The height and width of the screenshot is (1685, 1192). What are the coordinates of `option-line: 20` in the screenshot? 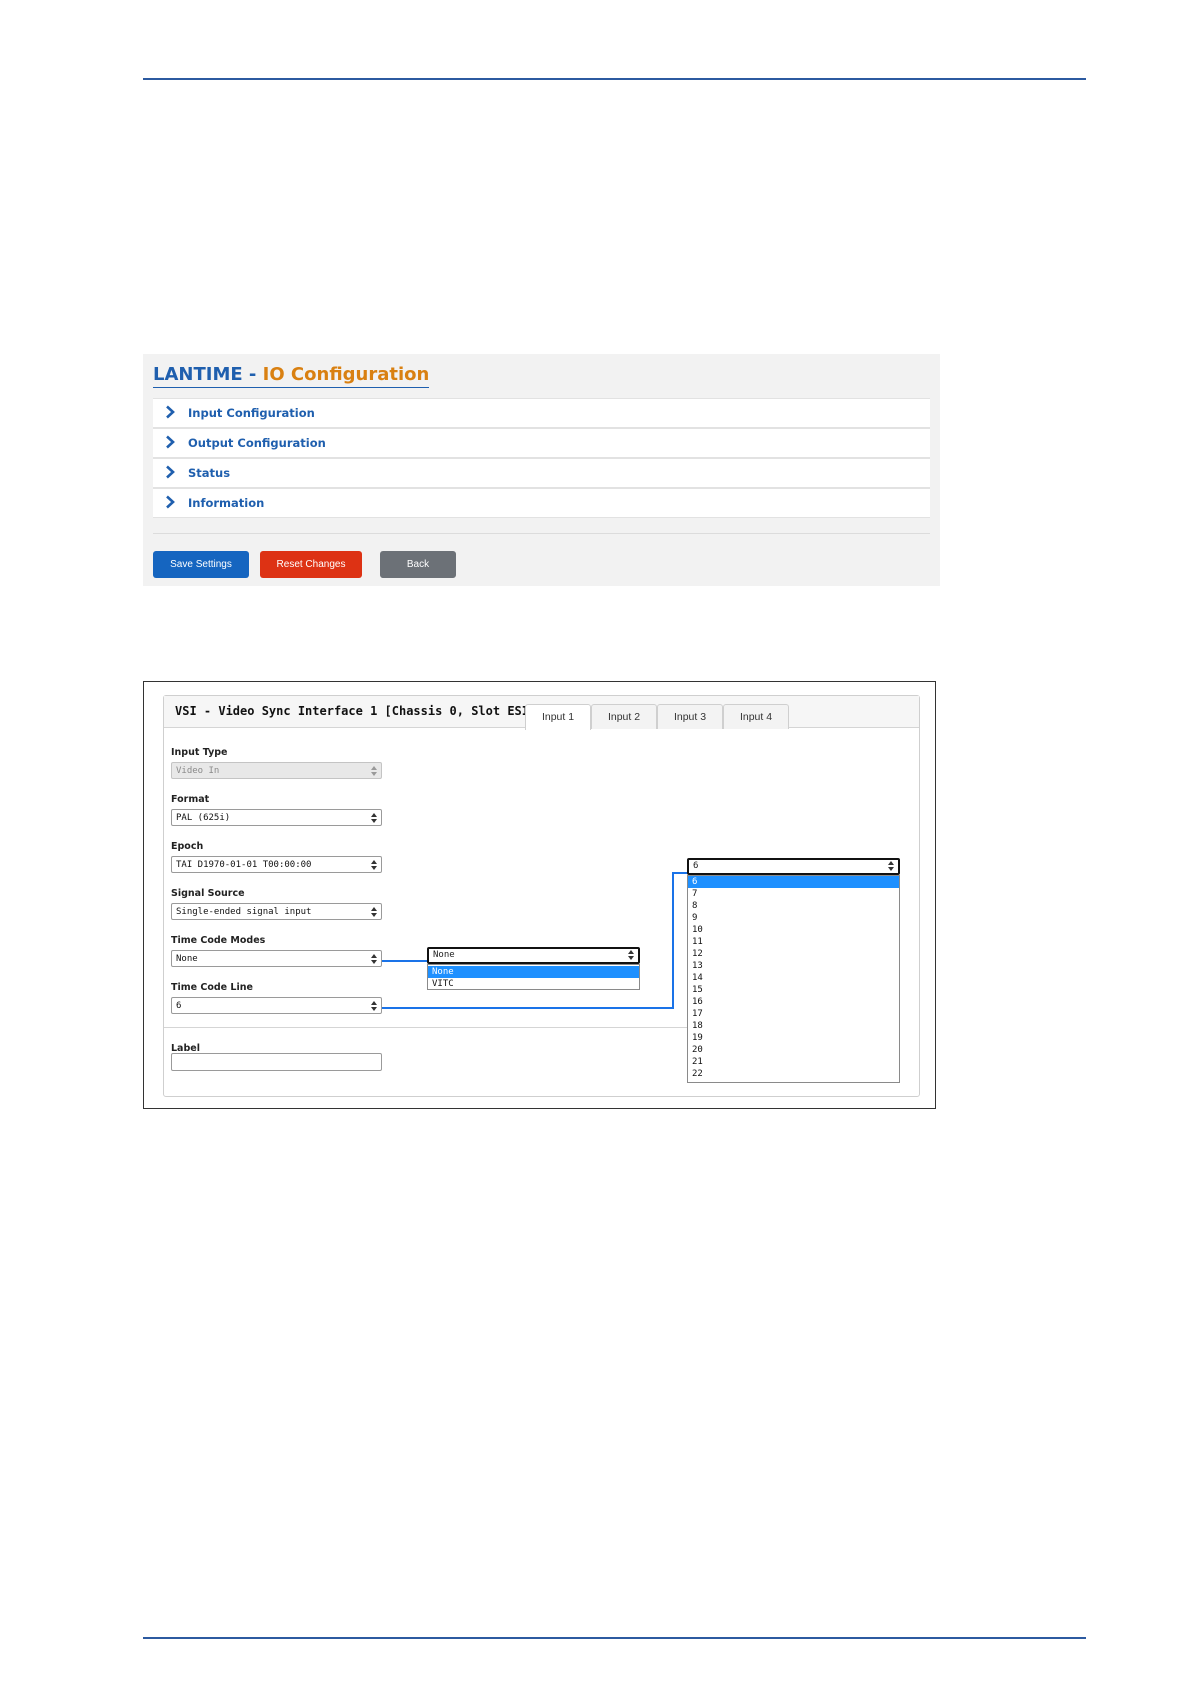 It's located at (793, 1050).